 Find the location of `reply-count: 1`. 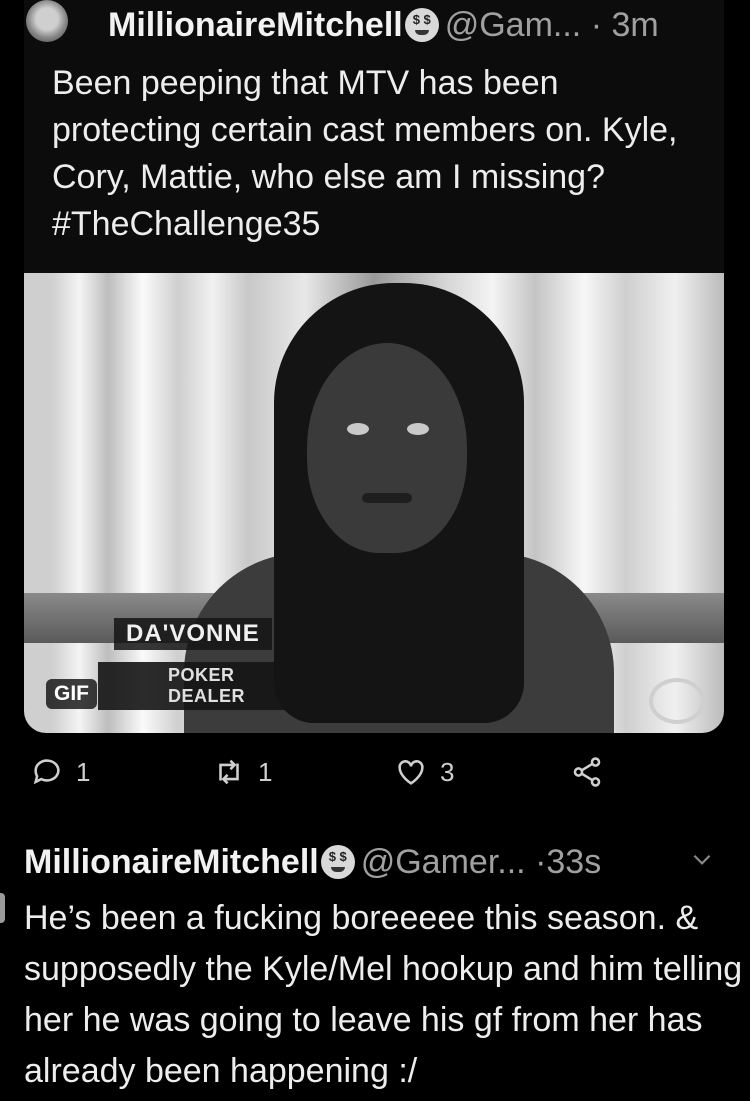

reply-count: 1 is located at coordinates (83, 771).